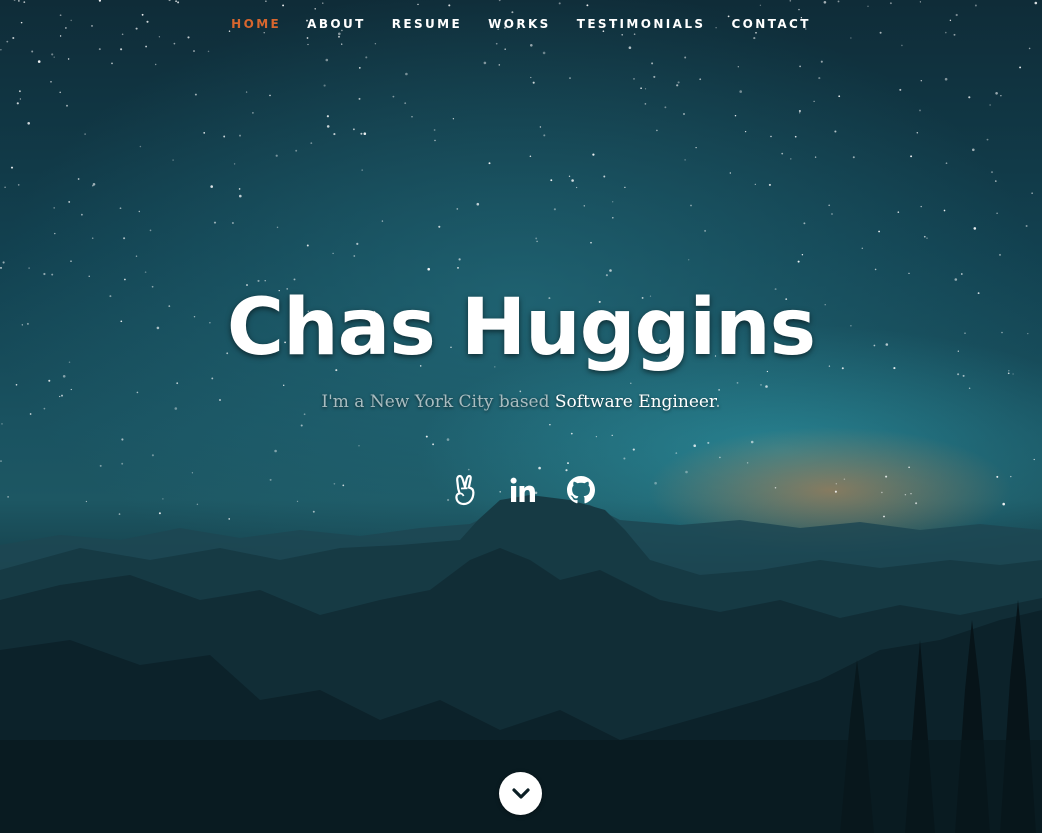 This screenshot has height=833, width=1042. What do you see at coordinates (336, 24) in the screenshot?
I see `nav-about-link: ABOUT` at bounding box center [336, 24].